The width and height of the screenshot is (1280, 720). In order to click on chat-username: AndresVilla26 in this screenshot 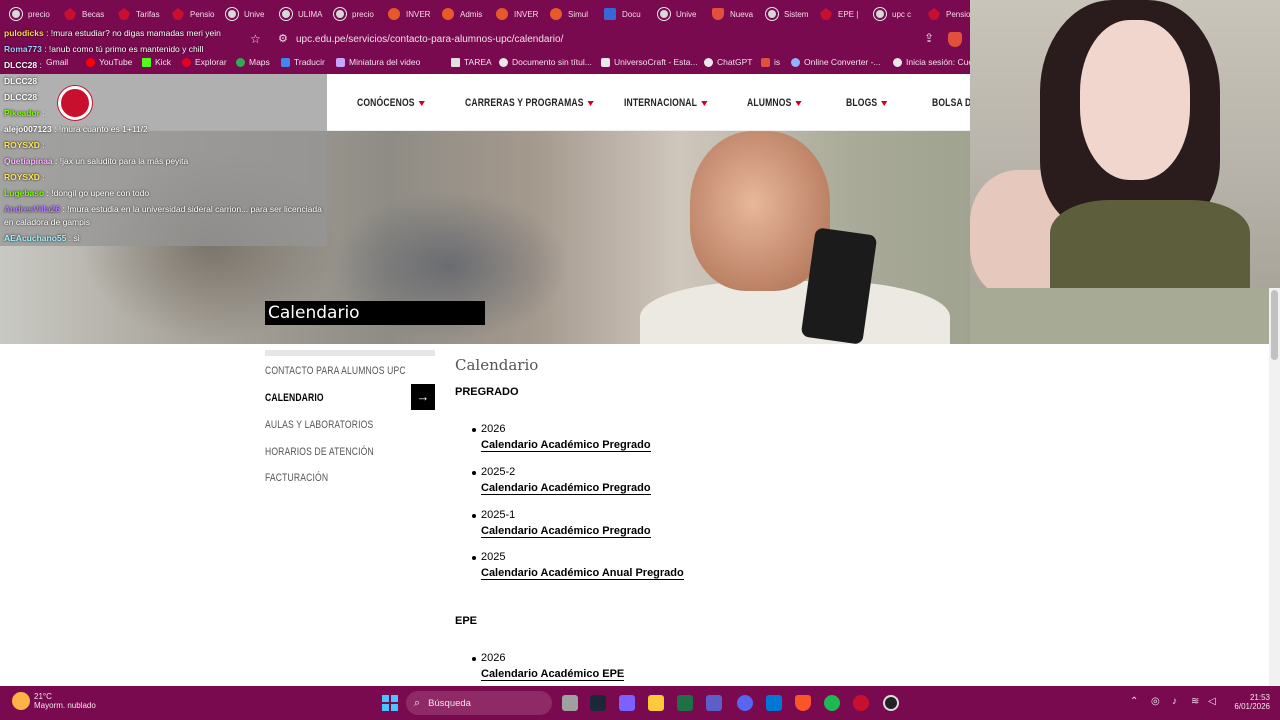, I will do `click(32, 209)`.